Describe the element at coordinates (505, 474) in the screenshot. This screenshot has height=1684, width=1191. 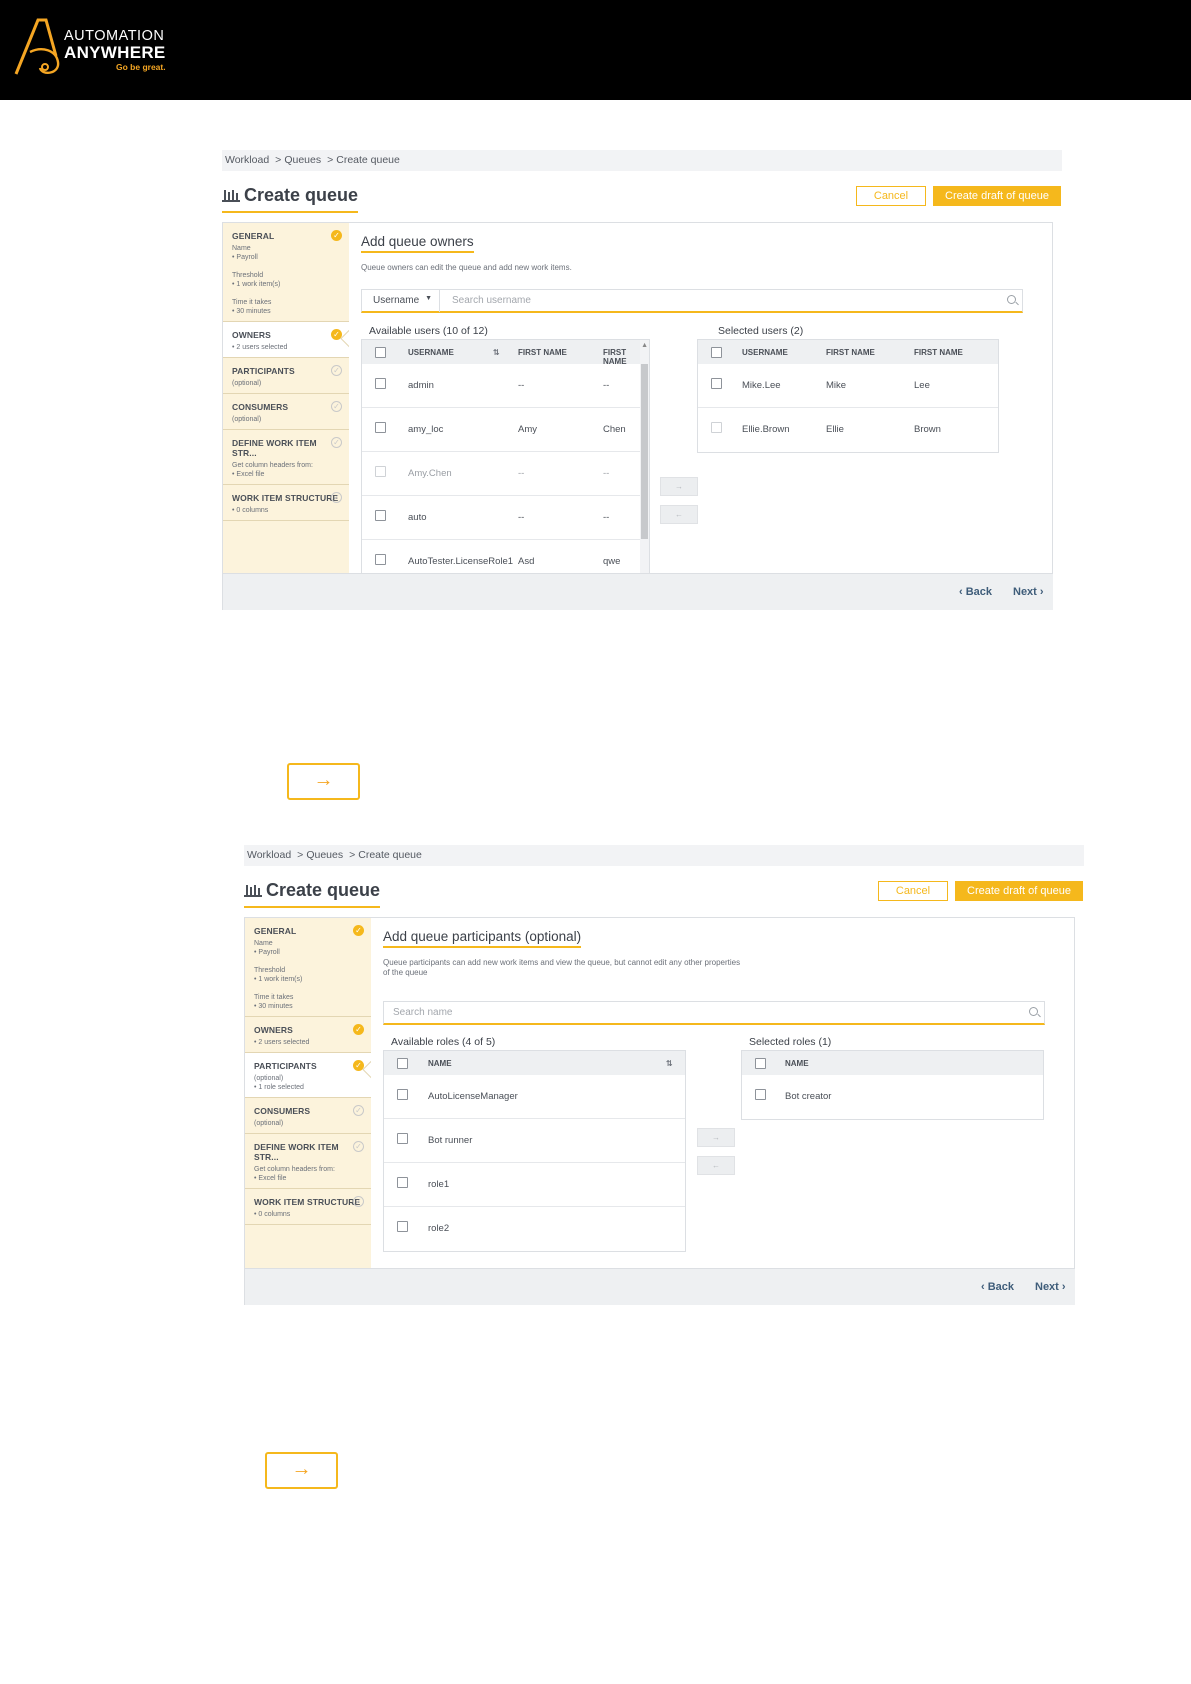
I see `table-row: Amy.Chen -- --` at that location.